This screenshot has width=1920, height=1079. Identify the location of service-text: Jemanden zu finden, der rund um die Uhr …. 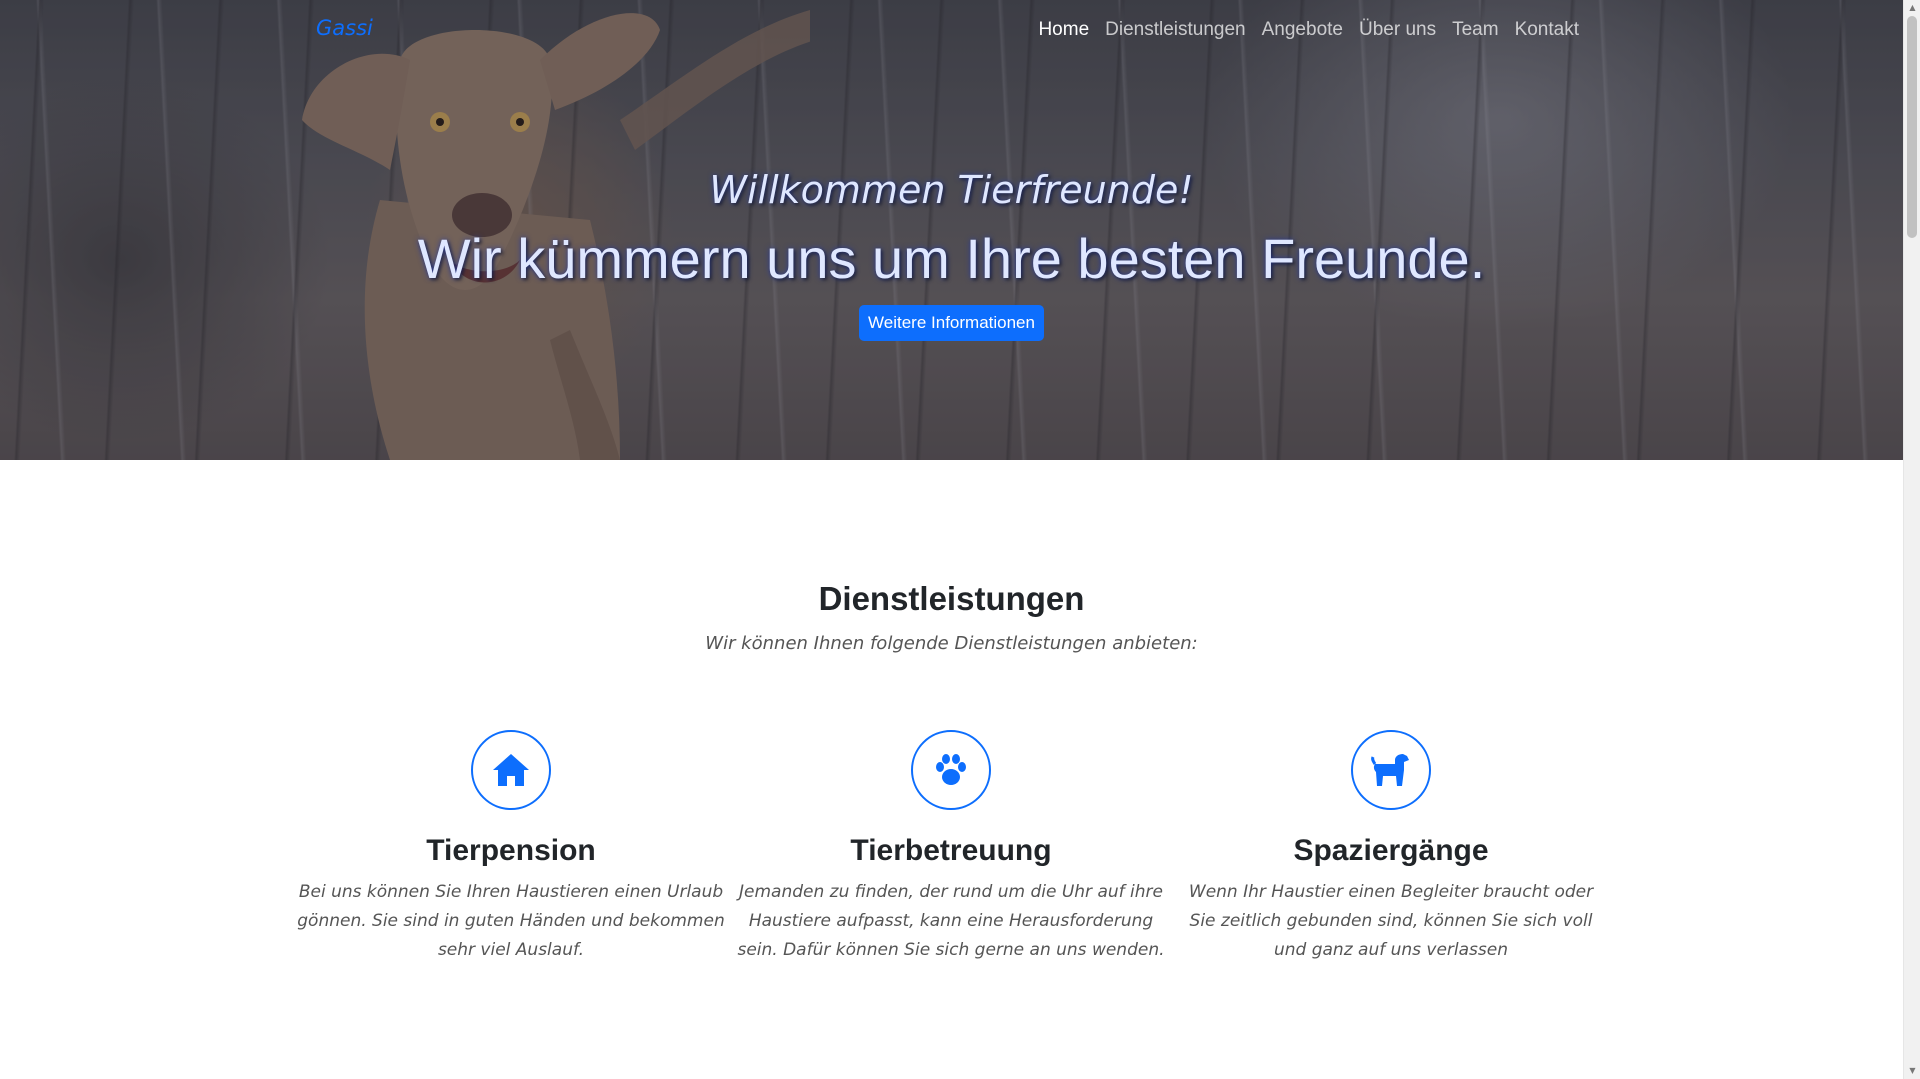
(951, 921).